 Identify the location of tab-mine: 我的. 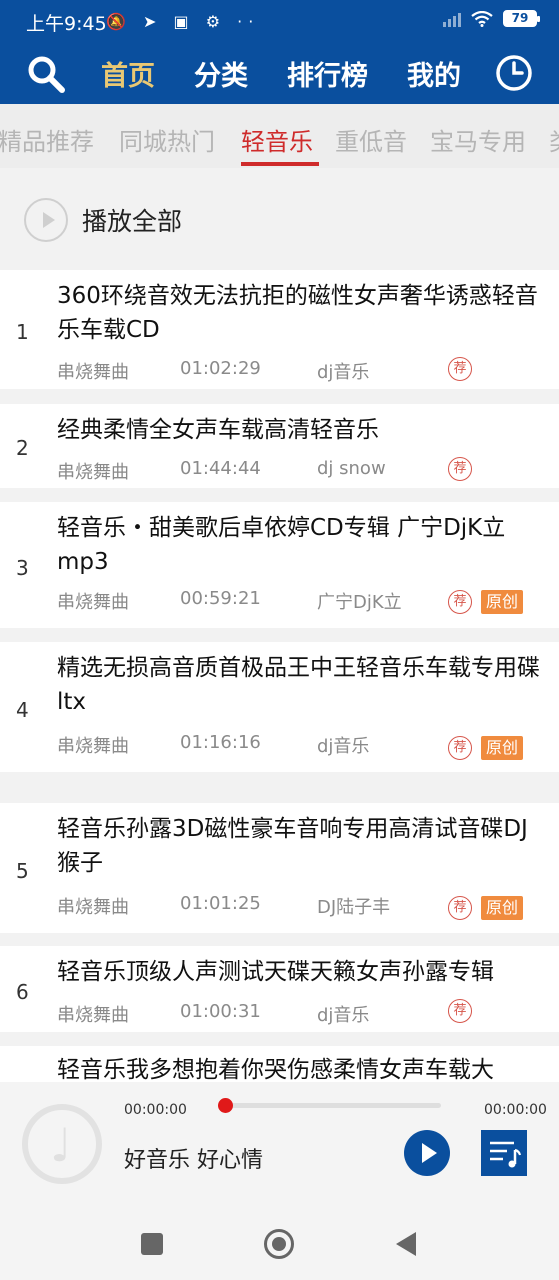
(434, 73).